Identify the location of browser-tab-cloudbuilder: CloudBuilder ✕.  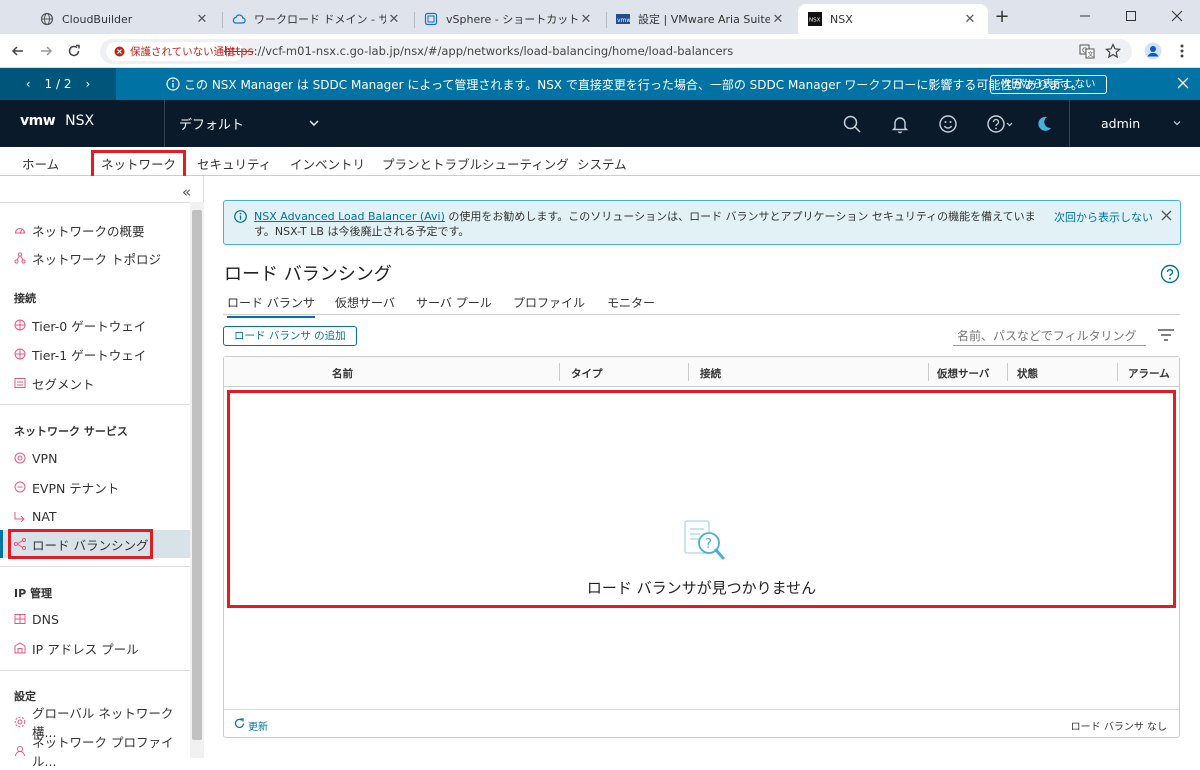
(125, 19).